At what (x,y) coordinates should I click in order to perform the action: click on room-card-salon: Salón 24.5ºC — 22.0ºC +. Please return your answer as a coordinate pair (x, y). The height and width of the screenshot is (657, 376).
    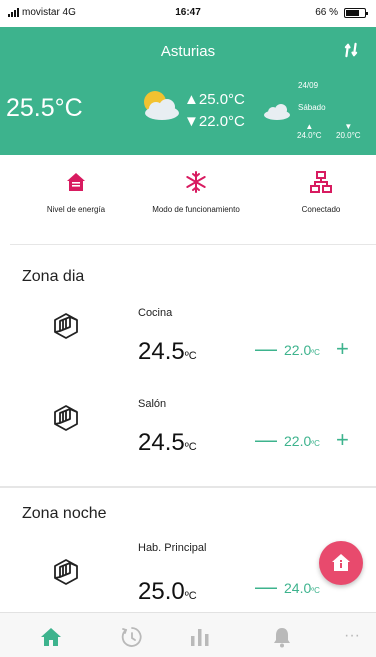
    Looking at the image, I should click on (188, 436).